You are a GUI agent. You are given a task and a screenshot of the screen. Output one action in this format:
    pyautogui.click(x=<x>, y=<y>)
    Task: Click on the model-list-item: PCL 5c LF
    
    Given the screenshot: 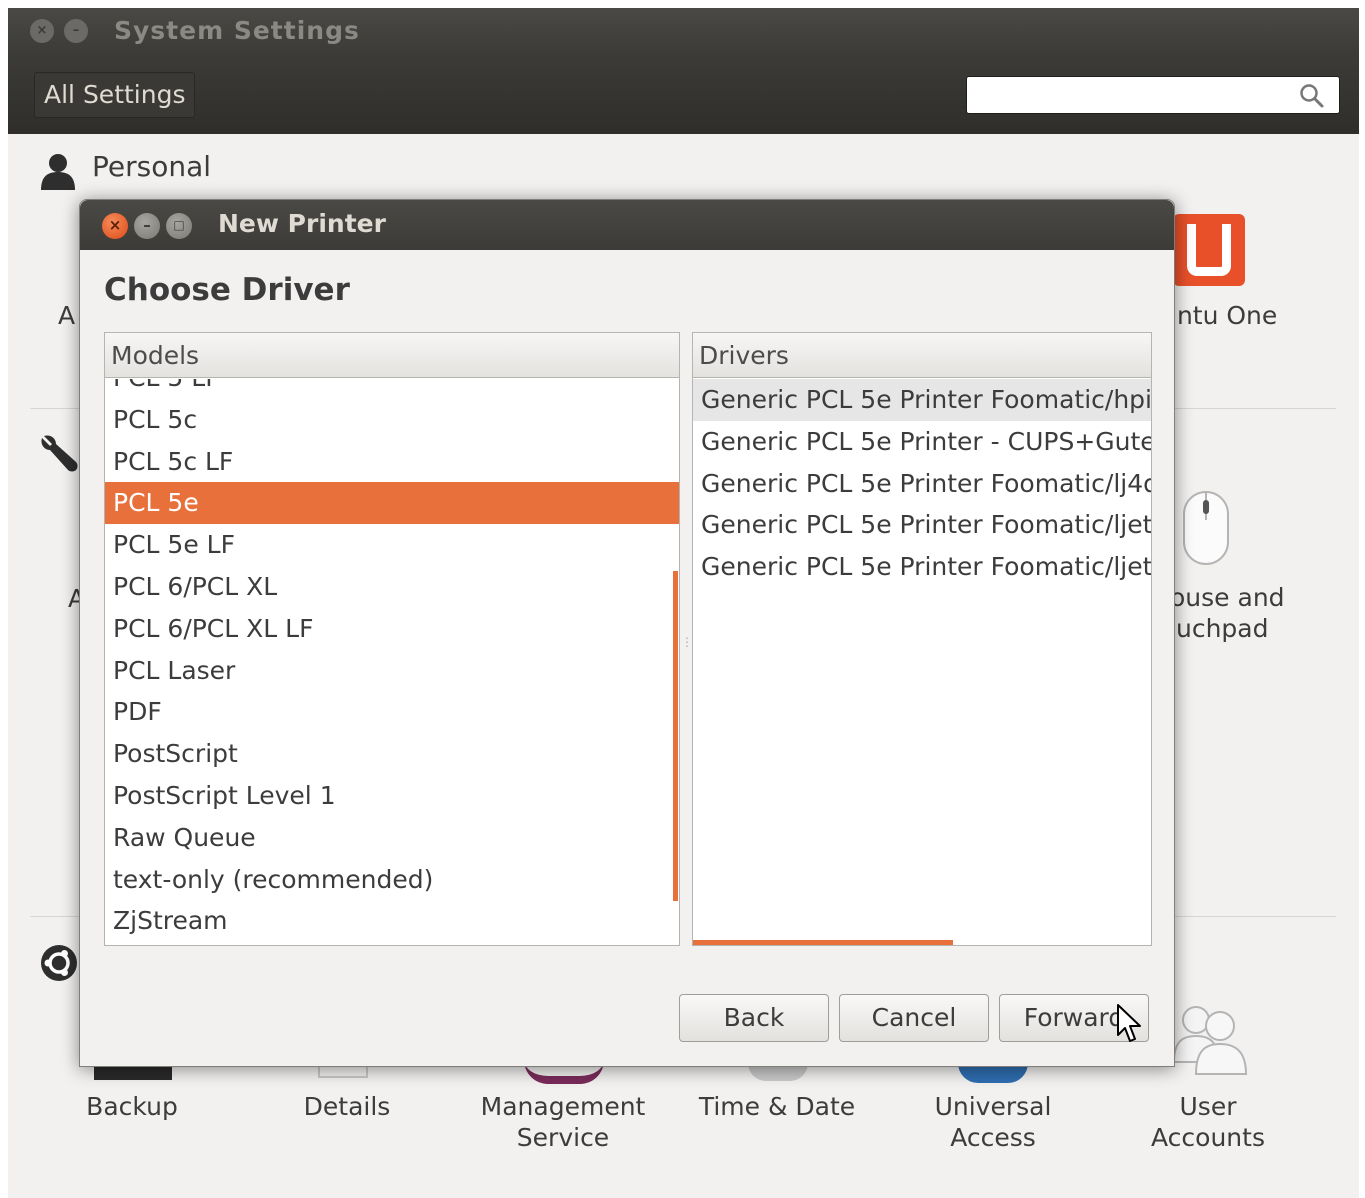 What is the action you would take?
    pyautogui.click(x=392, y=462)
    